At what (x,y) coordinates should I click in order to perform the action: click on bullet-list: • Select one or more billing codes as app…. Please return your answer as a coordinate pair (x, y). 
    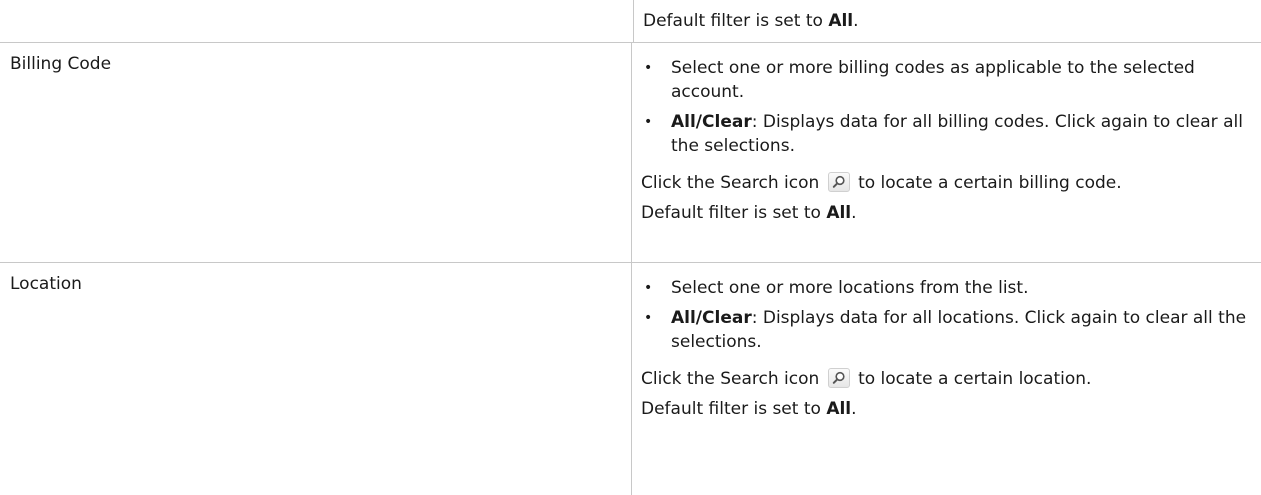
    Looking at the image, I should click on (951, 107).